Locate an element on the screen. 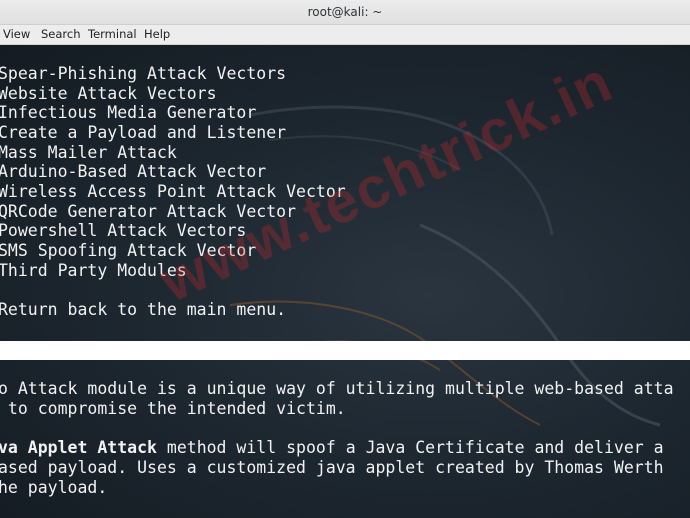 This screenshot has height=518, width=690. title-bar: root@kali: ~ is located at coordinates (345, 12).